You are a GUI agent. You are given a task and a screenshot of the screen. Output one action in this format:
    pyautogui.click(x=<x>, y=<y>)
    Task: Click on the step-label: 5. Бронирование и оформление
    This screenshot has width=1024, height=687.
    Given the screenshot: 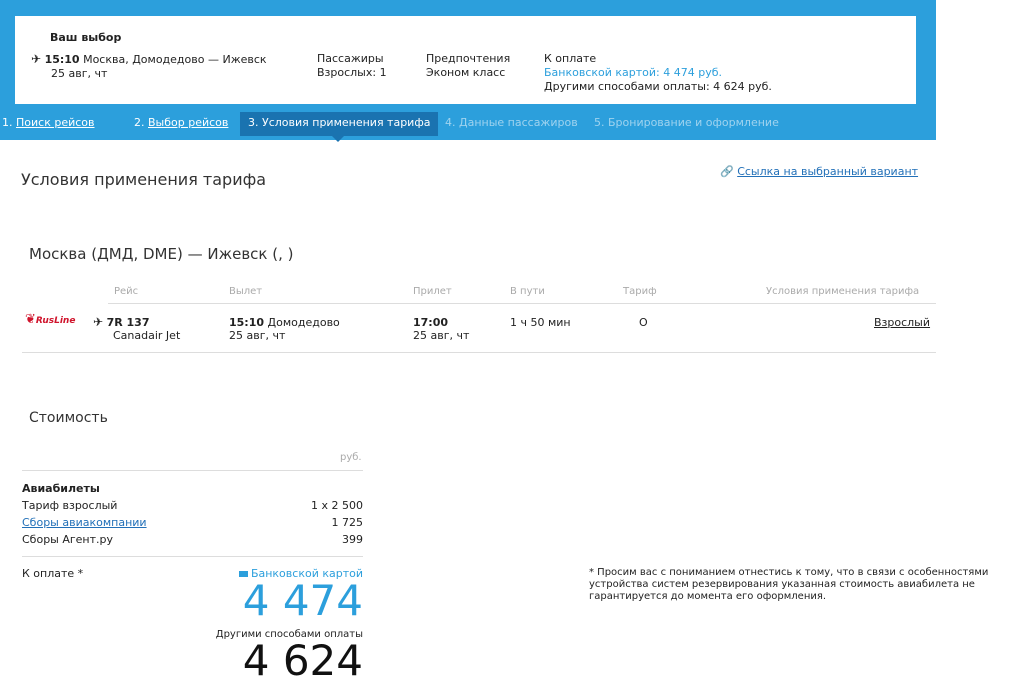 What is the action you would take?
    pyautogui.click(x=686, y=122)
    